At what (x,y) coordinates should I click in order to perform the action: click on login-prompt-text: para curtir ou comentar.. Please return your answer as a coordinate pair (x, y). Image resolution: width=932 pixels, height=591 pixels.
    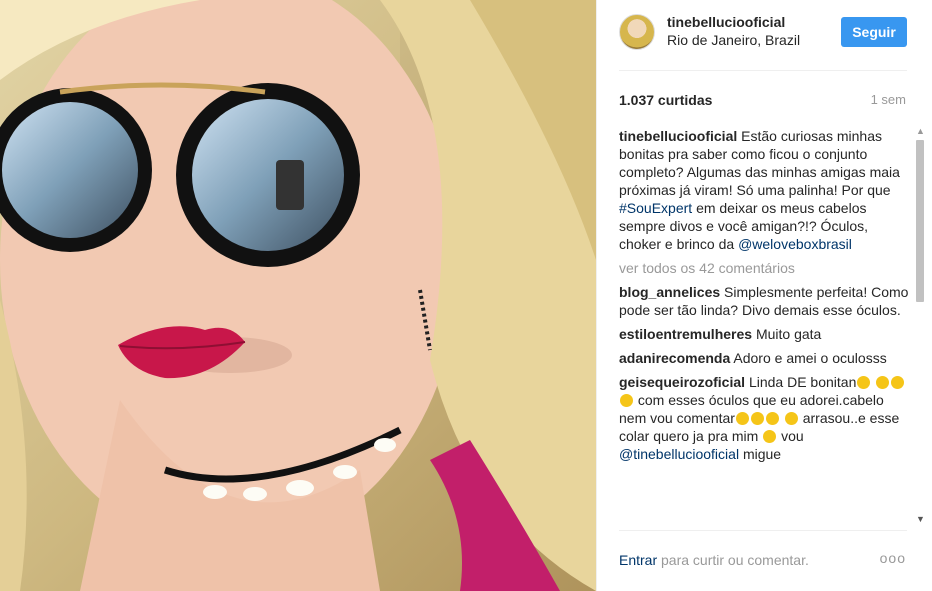
    Looking at the image, I should click on (735, 560).